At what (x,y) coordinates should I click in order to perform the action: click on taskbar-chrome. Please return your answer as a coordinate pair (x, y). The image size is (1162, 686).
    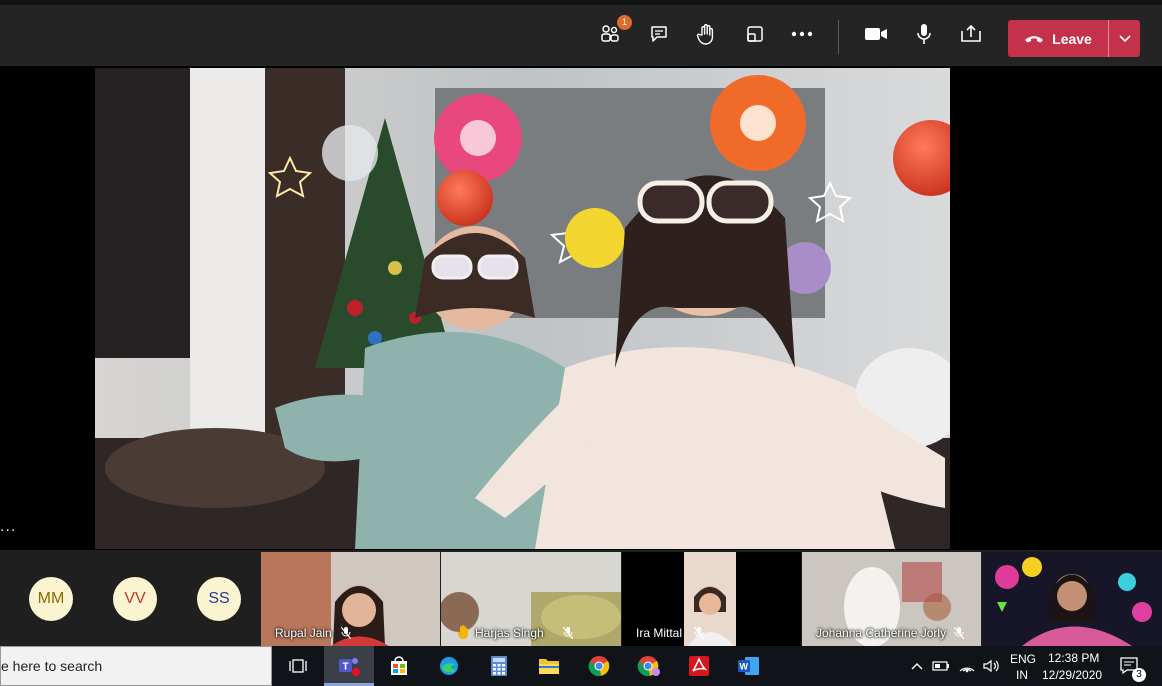
    Looking at the image, I should click on (599, 666).